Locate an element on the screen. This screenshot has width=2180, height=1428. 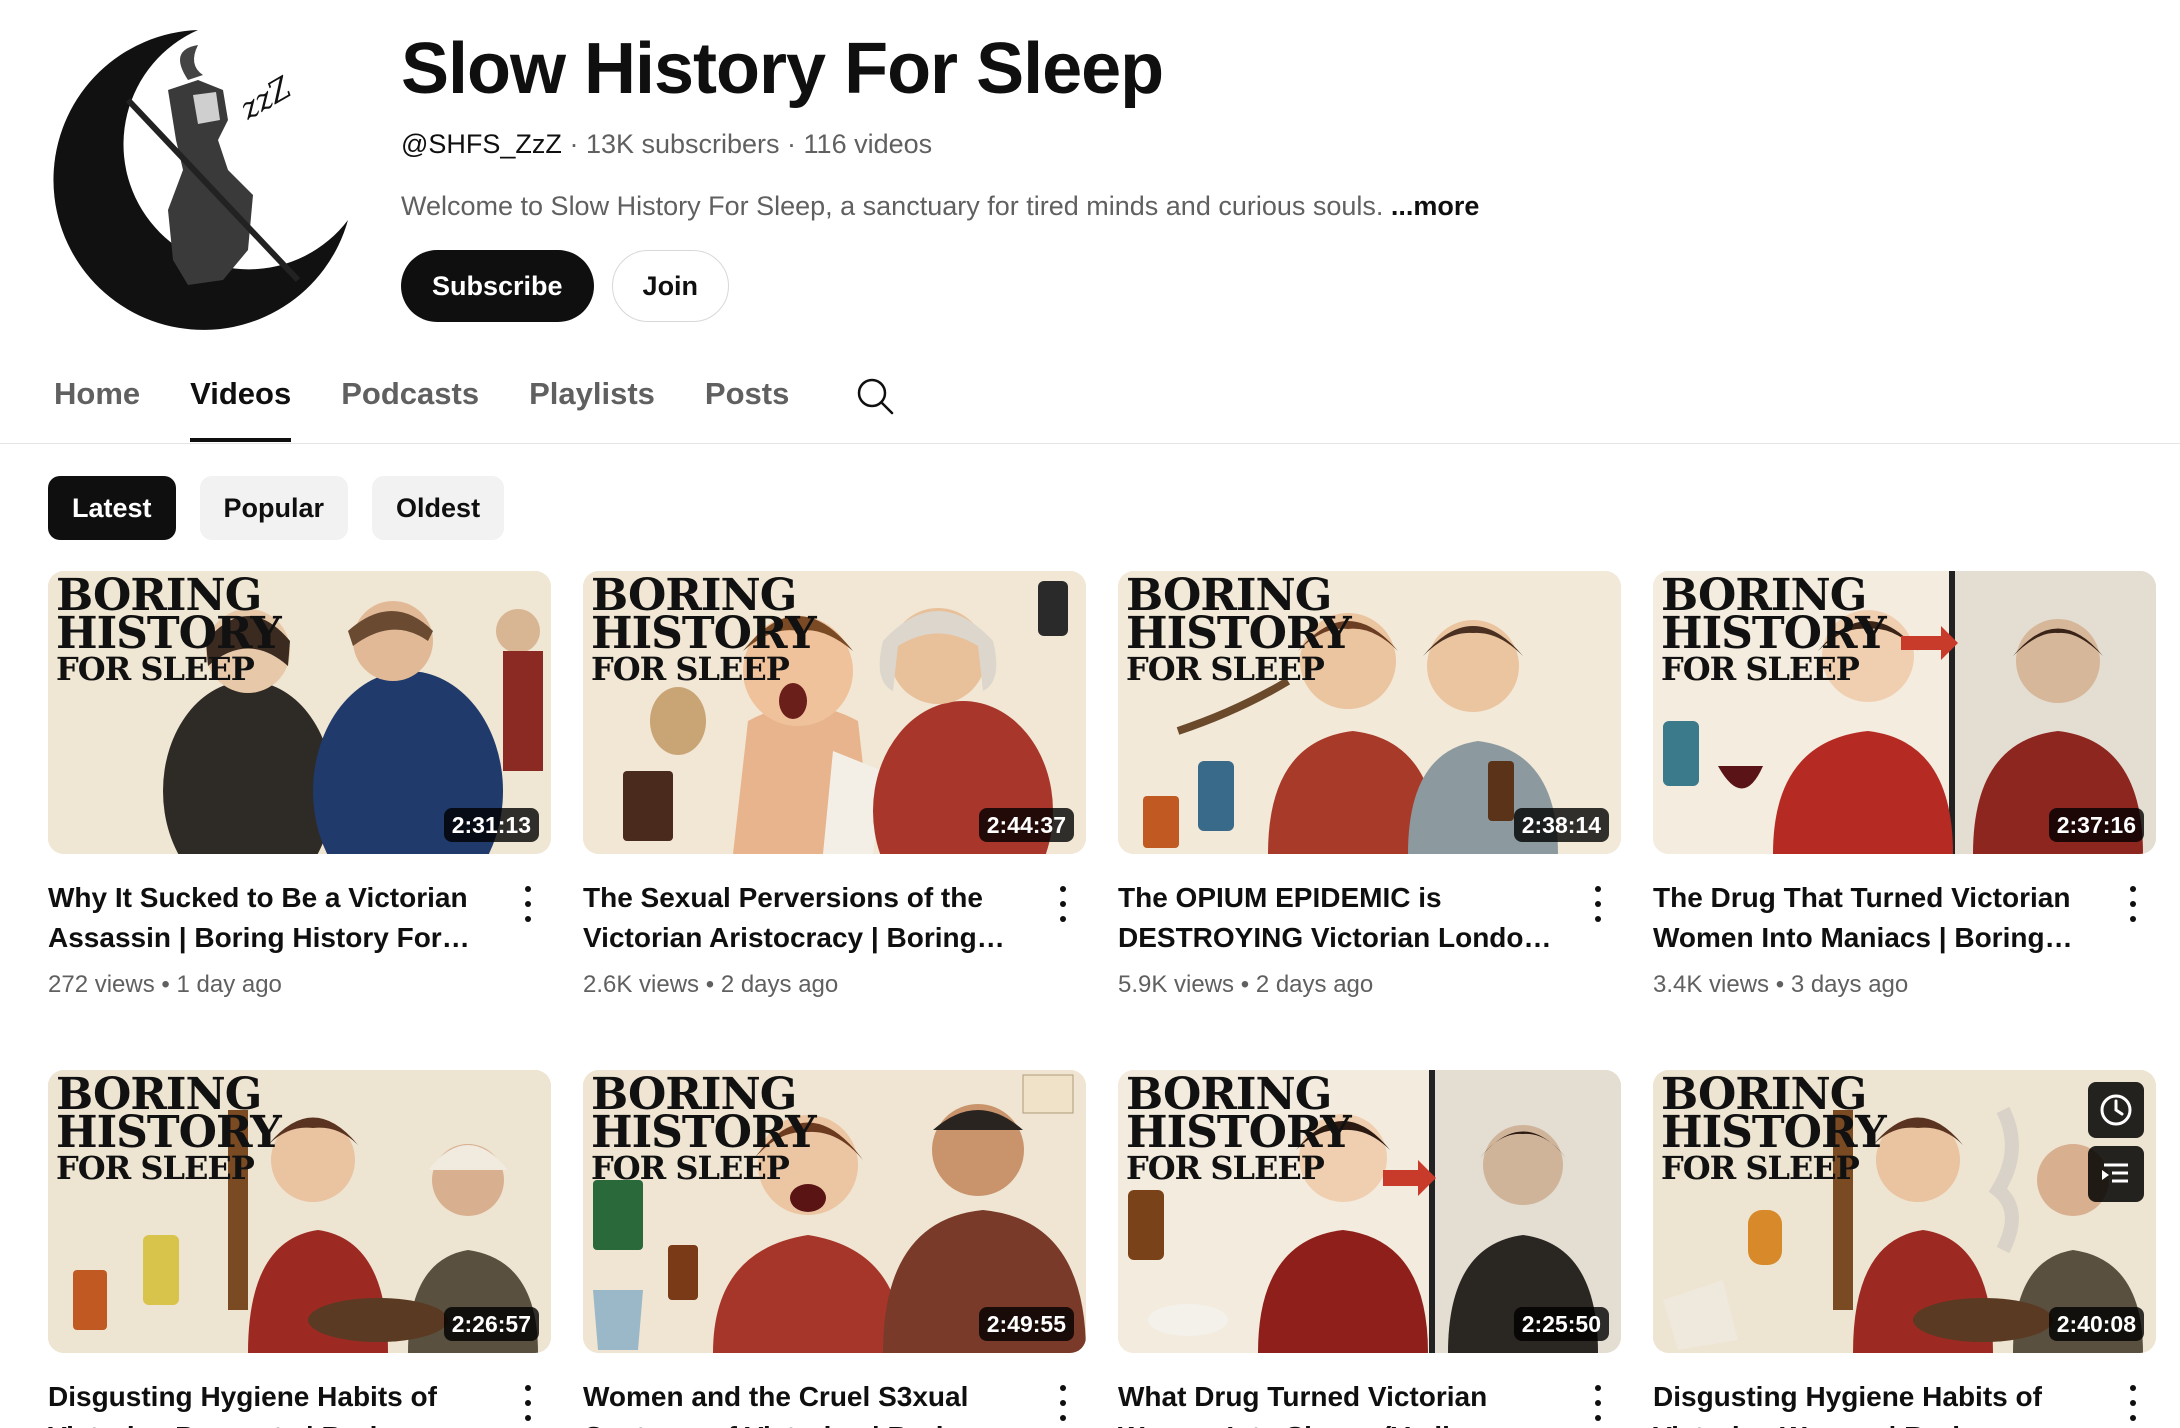
view-count: 5.9K views is located at coordinates (1176, 984).